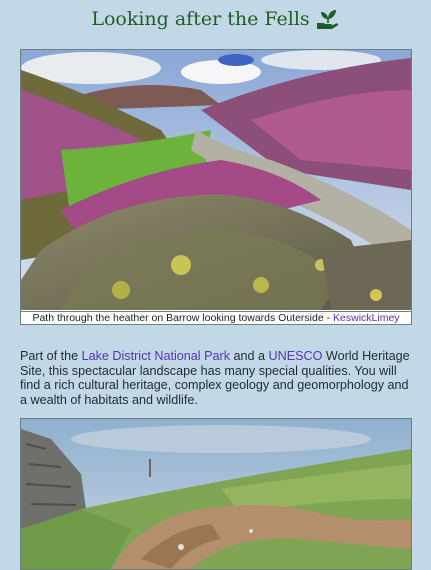 The height and width of the screenshot is (570, 431). I want to click on hand-seedling-icon, so click(328, 19).